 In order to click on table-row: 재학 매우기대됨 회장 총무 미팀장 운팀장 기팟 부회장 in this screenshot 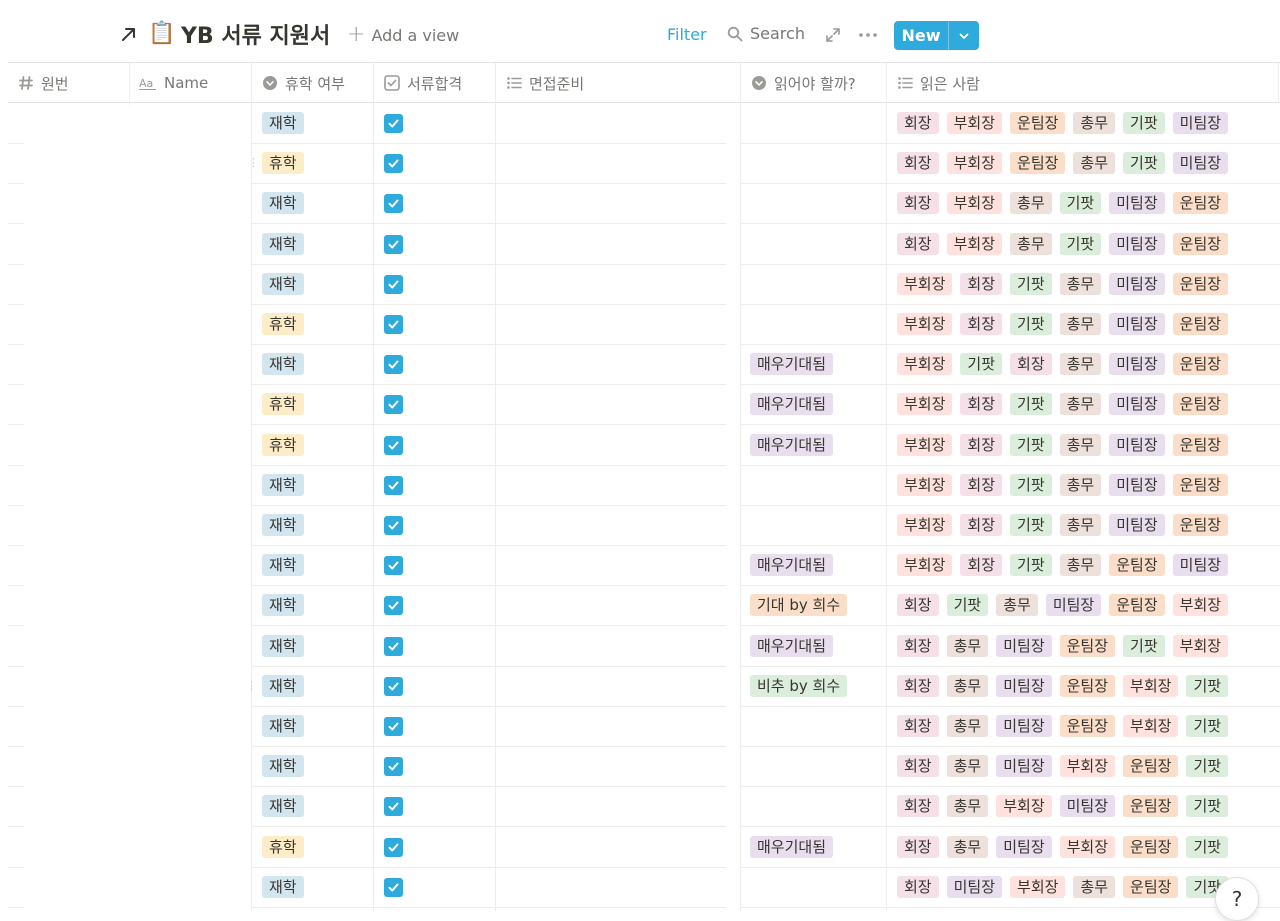, I will do `click(640, 646)`.